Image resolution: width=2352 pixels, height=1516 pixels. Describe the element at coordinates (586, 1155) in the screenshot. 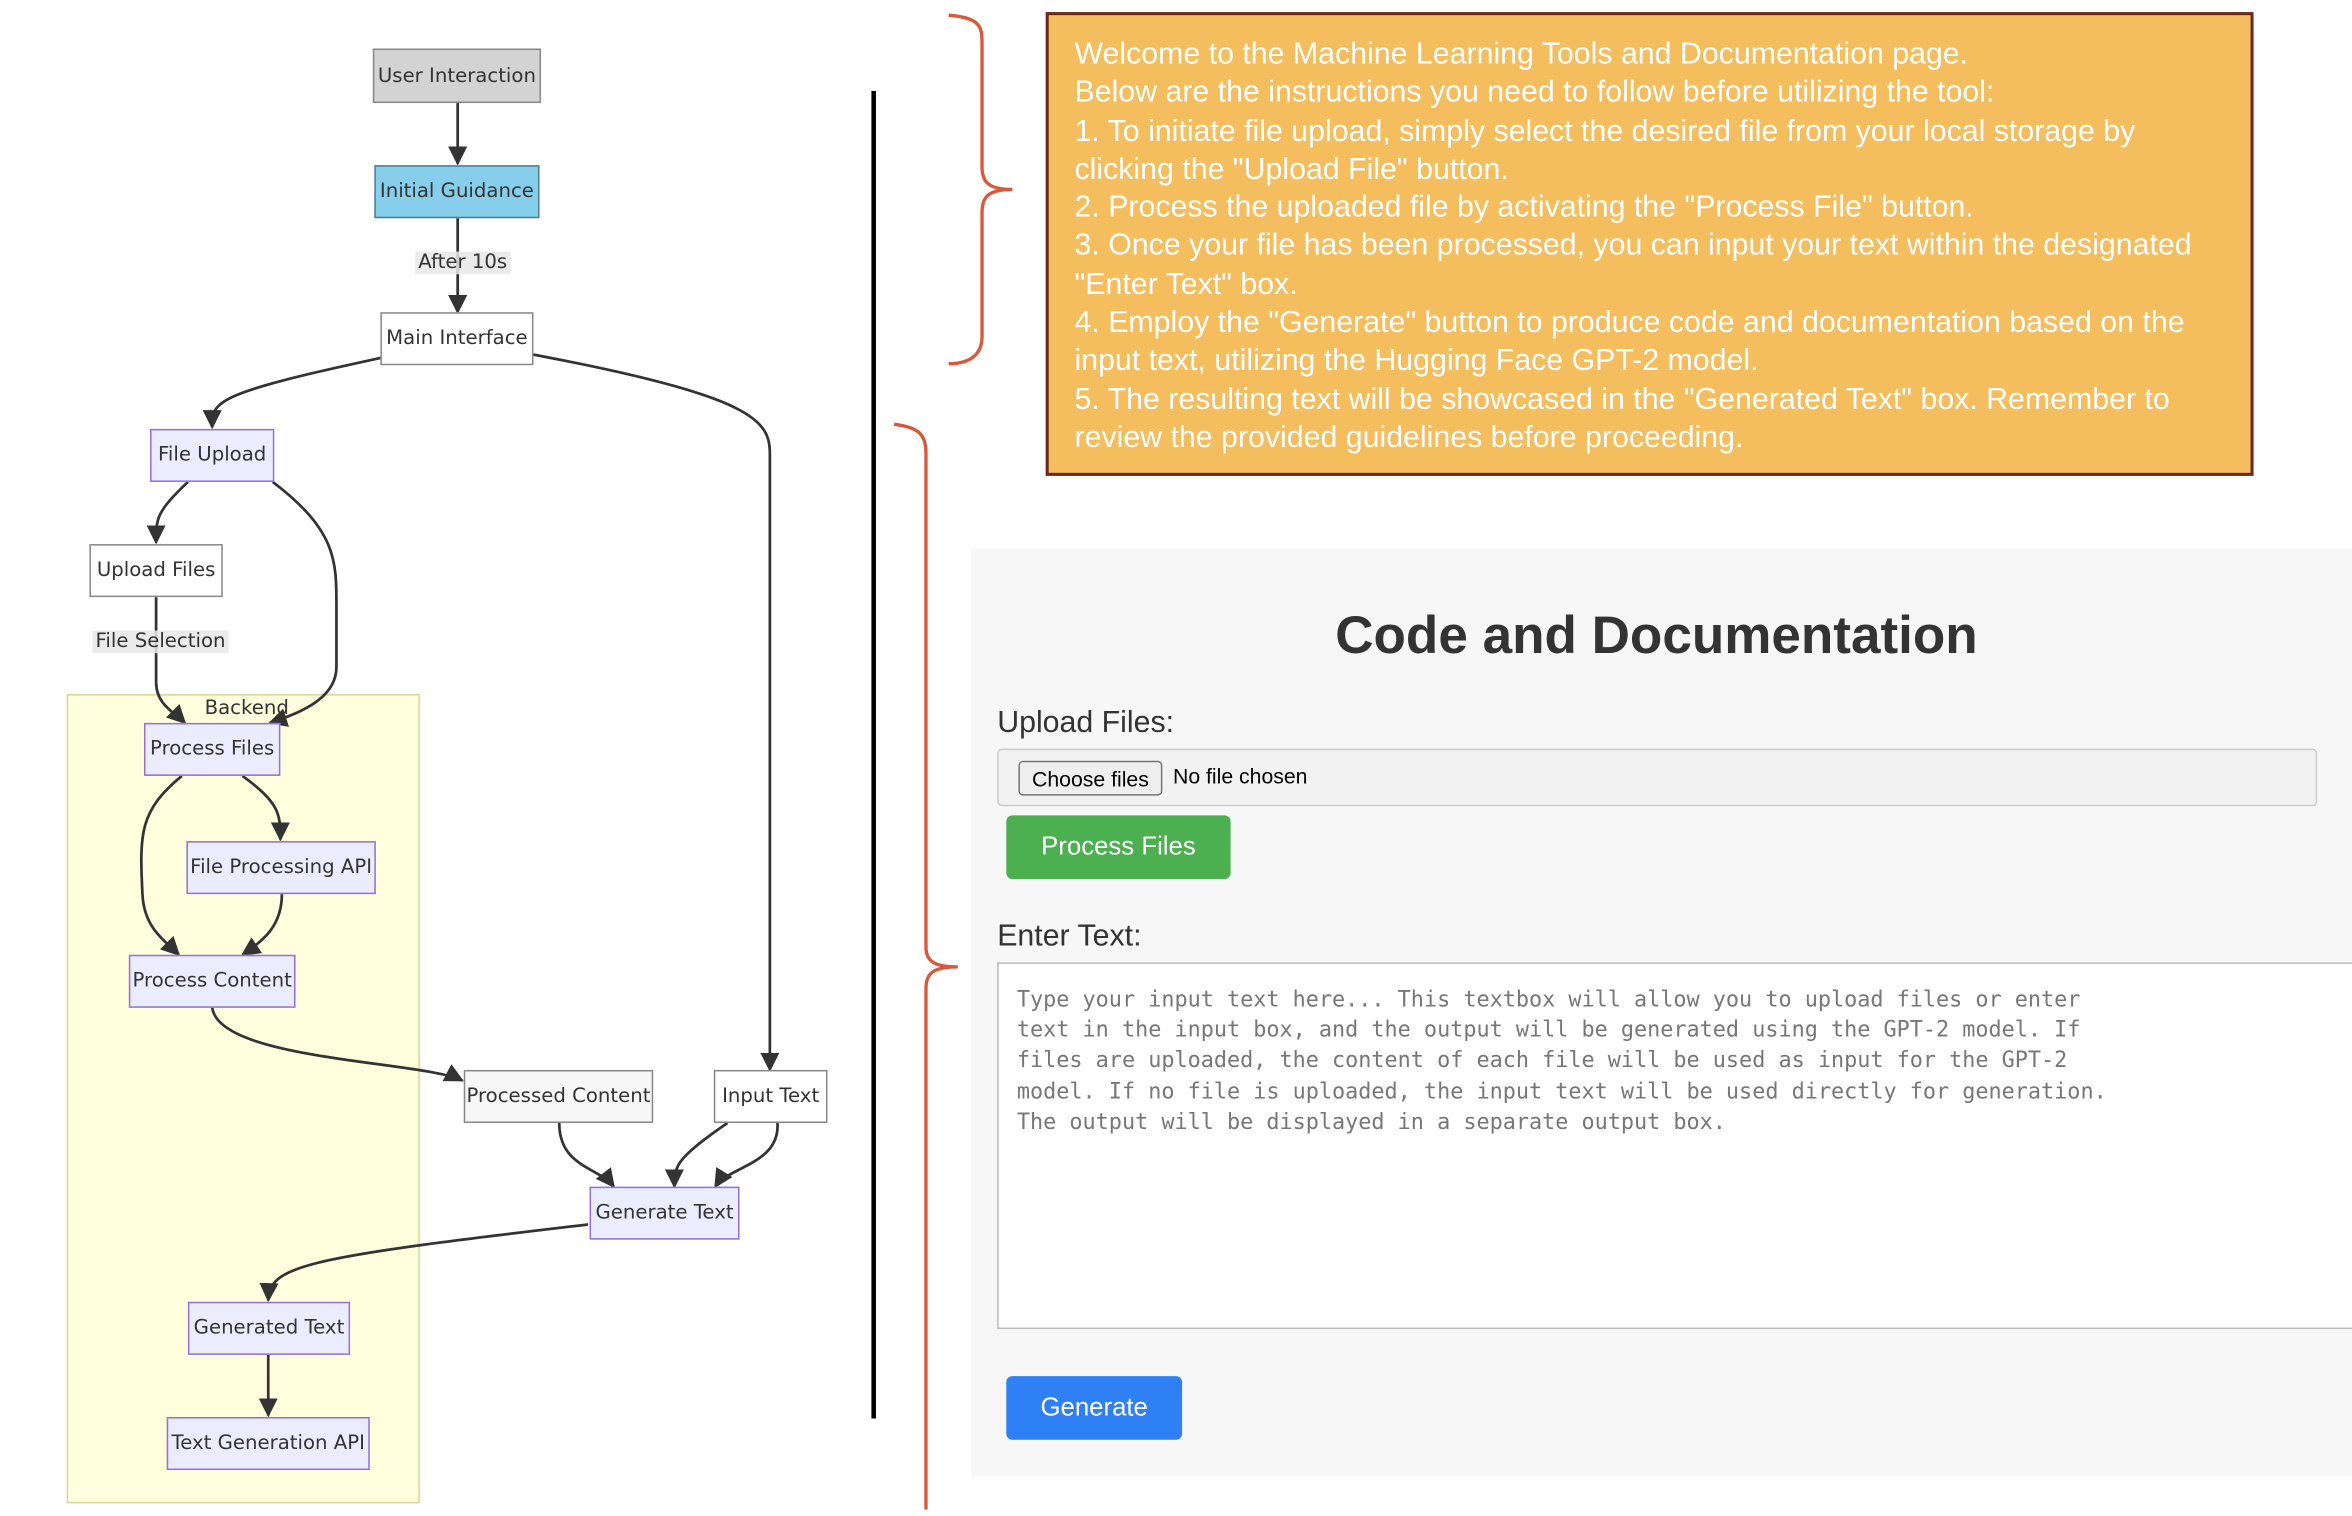

I see `edge-processedcontent-to-generate` at that location.